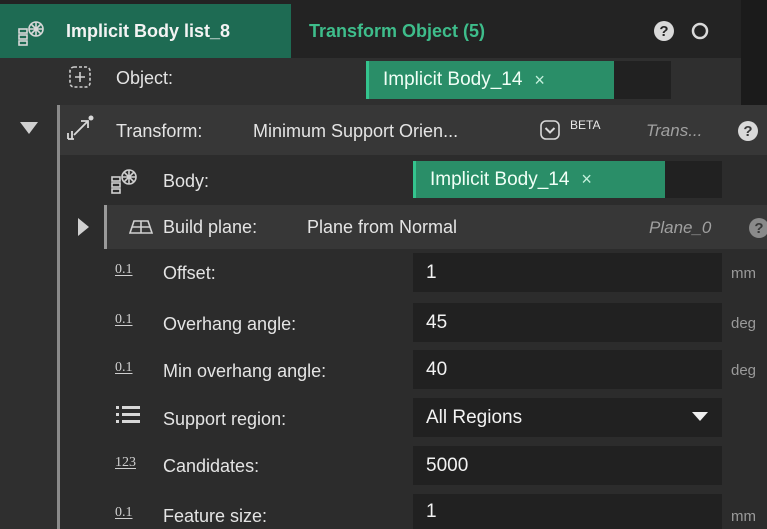  Describe the element at coordinates (210, 227) in the screenshot. I see `build-plane-label: Build plane:` at that location.